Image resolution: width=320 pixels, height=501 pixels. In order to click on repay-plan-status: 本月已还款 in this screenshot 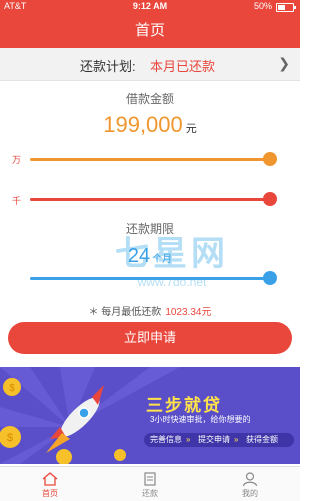, I will do `click(183, 66)`.